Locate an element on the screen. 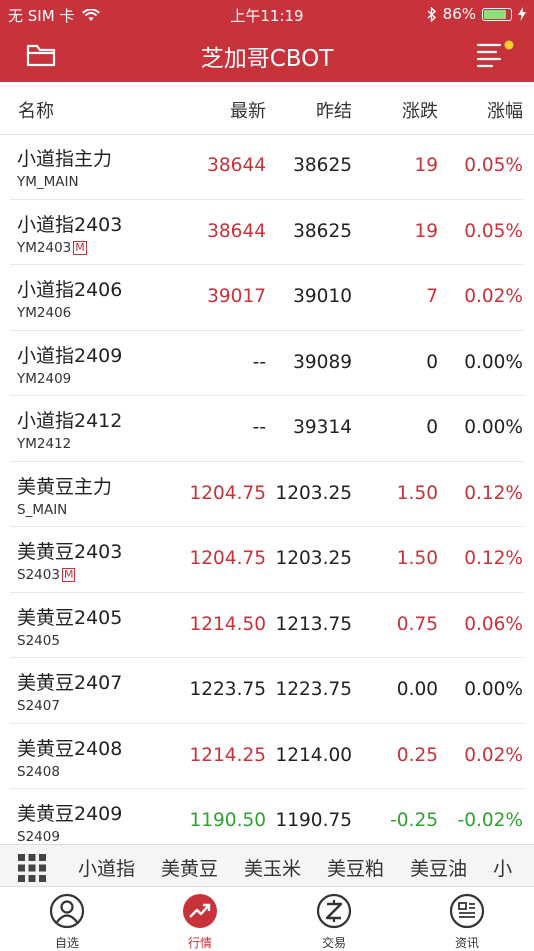 The height and width of the screenshot is (951, 534). contract-code: S2409 is located at coordinates (38, 837).